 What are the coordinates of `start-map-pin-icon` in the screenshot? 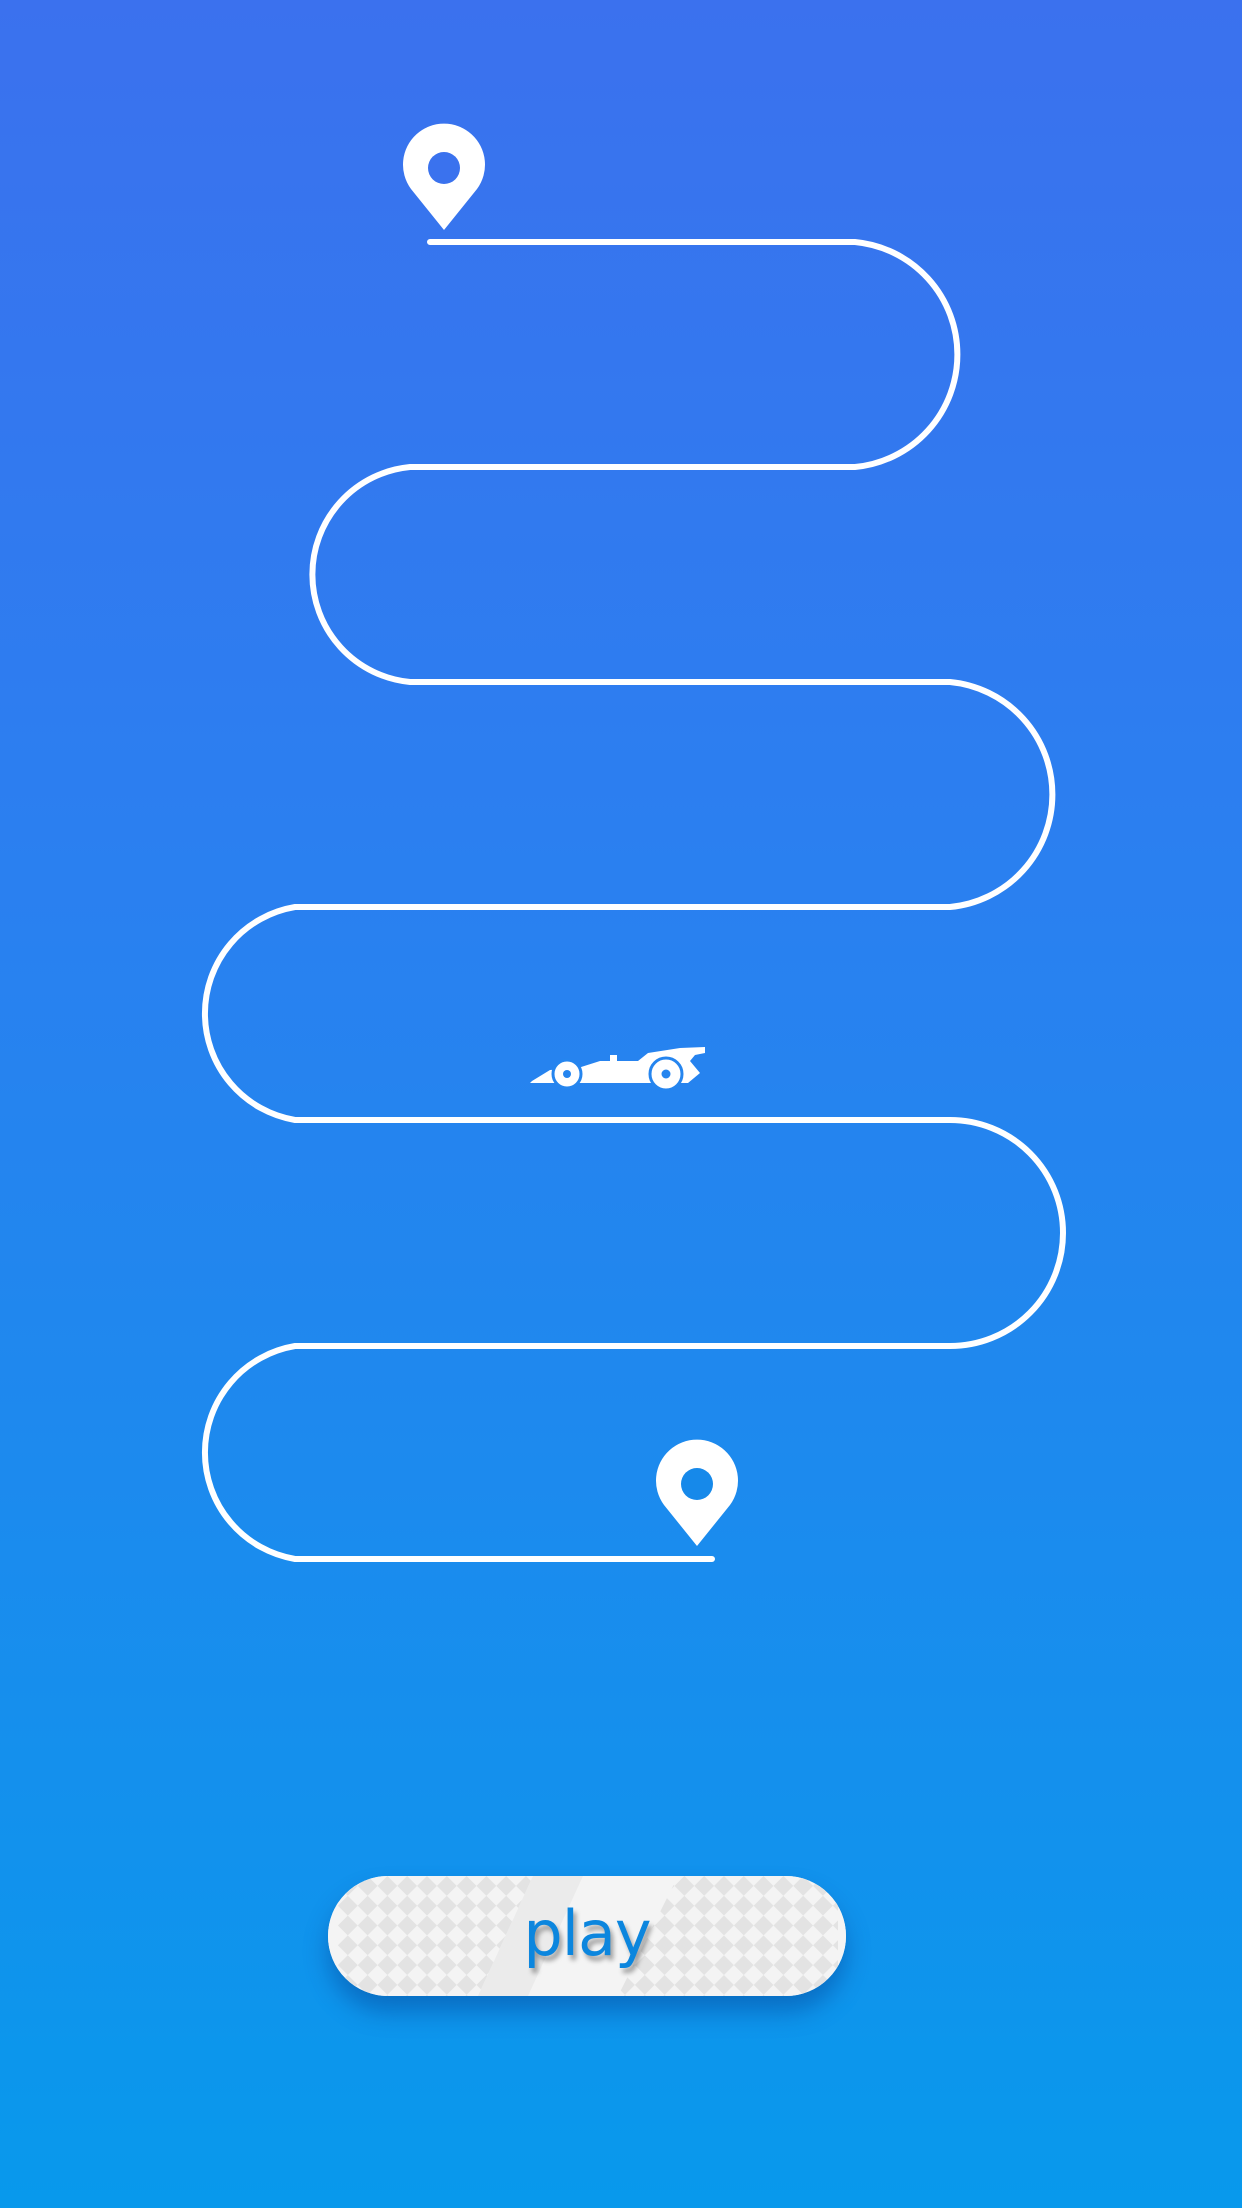 It's located at (444, 176).